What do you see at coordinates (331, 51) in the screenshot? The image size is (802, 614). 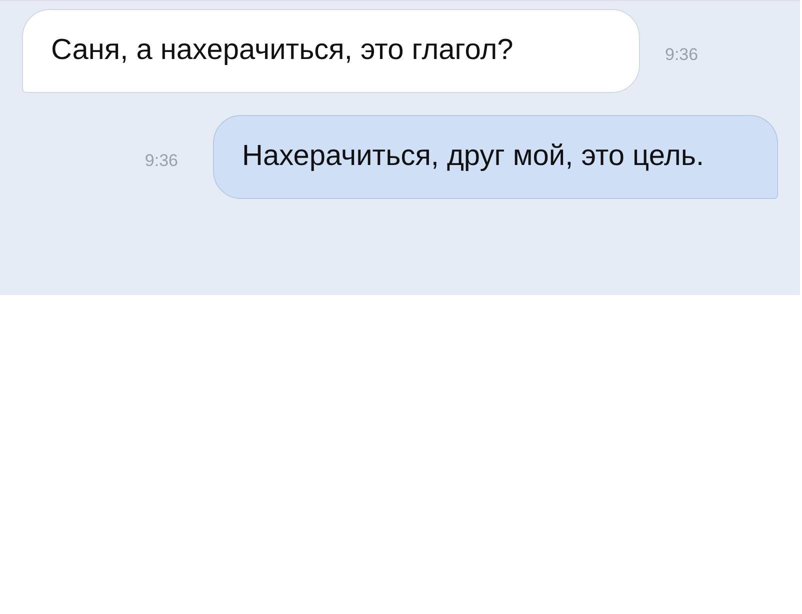 I see `message-bubble: Саня, а нахерачиться, это глагол?` at bounding box center [331, 51].